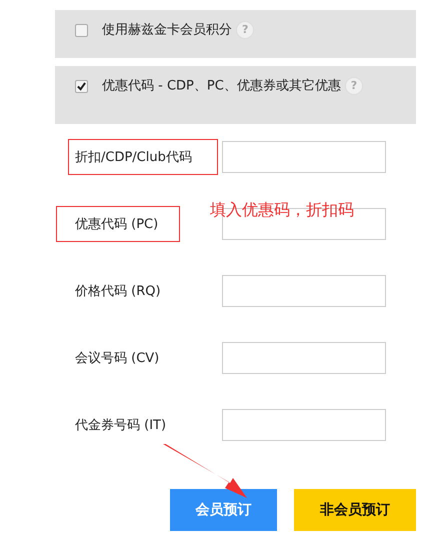  I want to click on arrow-icon, so click(205, 472).